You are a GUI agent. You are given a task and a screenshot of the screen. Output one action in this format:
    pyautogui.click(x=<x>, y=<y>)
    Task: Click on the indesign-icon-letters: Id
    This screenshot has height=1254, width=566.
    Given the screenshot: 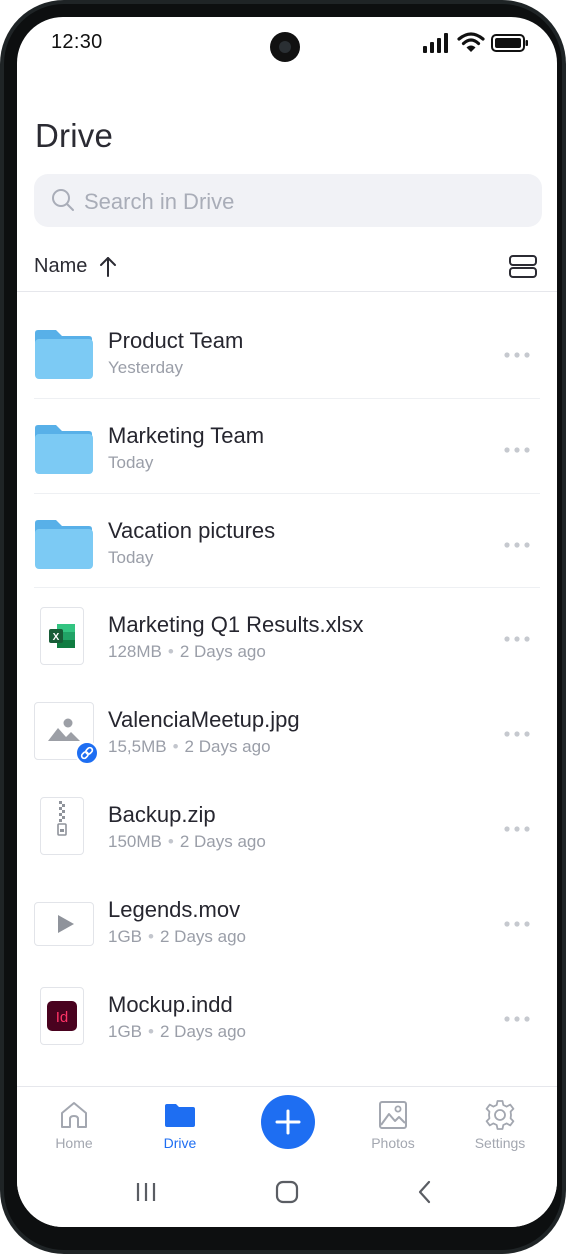 What is the action you would take?
    pyautogui.click(x=62, y=1017)
    